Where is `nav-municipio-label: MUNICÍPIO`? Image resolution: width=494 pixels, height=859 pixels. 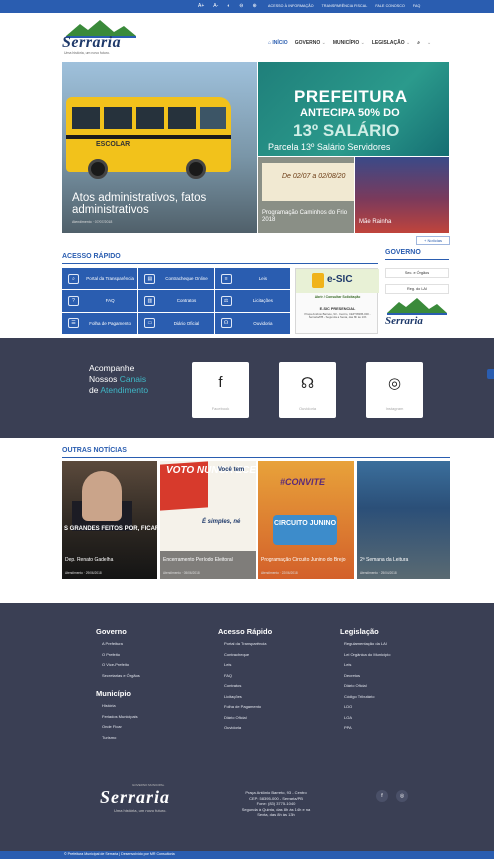 nav-municipio-label: MUNICÍPIO is located at coordinates (346, 43).